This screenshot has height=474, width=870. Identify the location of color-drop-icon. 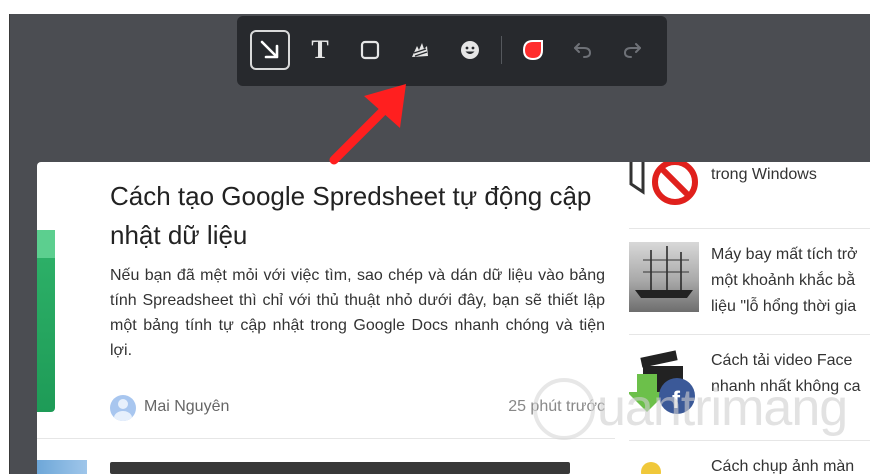
(533, 50).